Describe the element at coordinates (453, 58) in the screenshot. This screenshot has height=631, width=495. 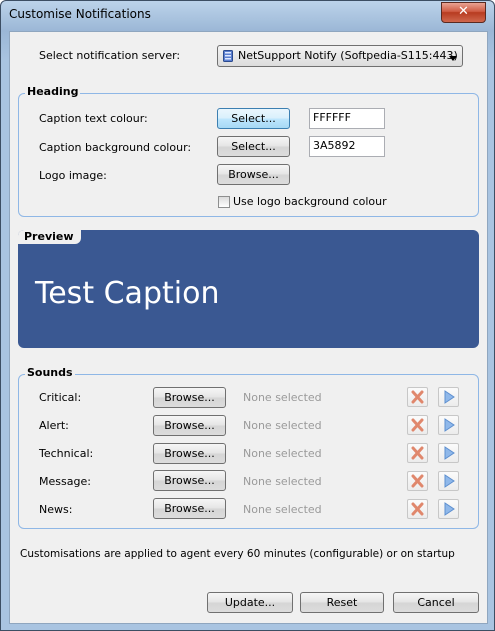
I see `chevron-down-icon` at that location.